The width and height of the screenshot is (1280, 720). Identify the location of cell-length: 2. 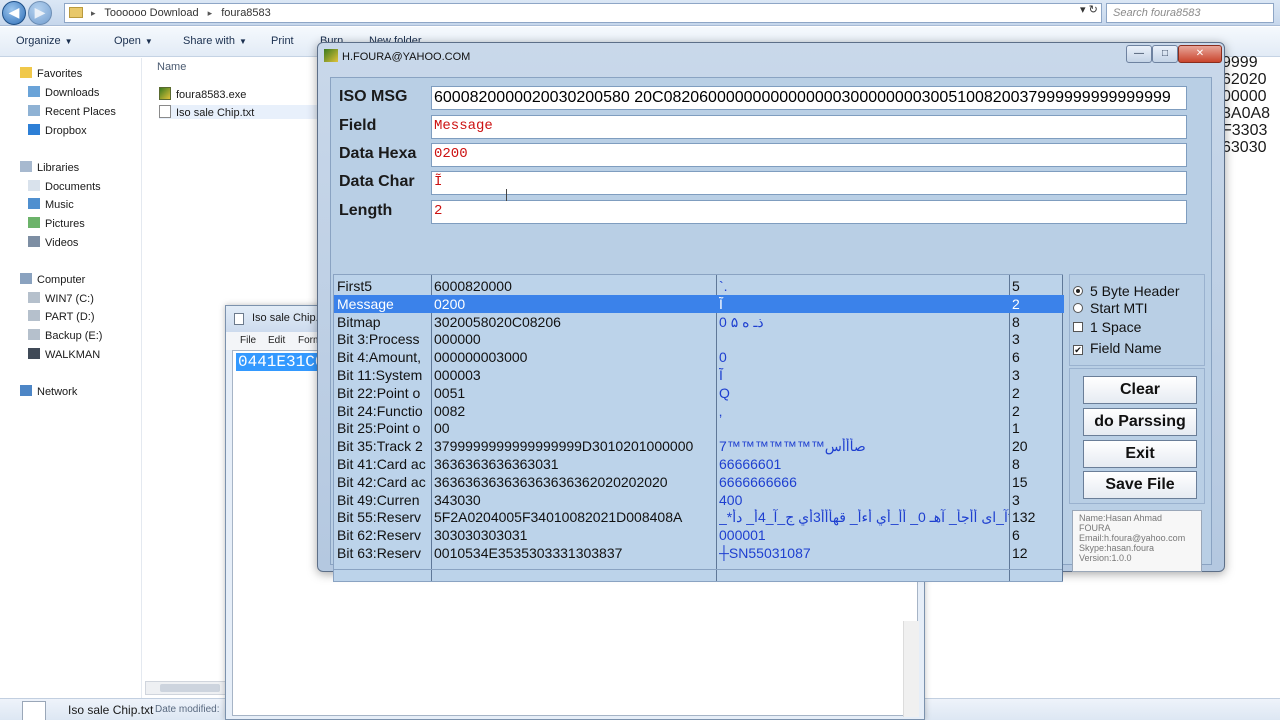
(1016, 392).